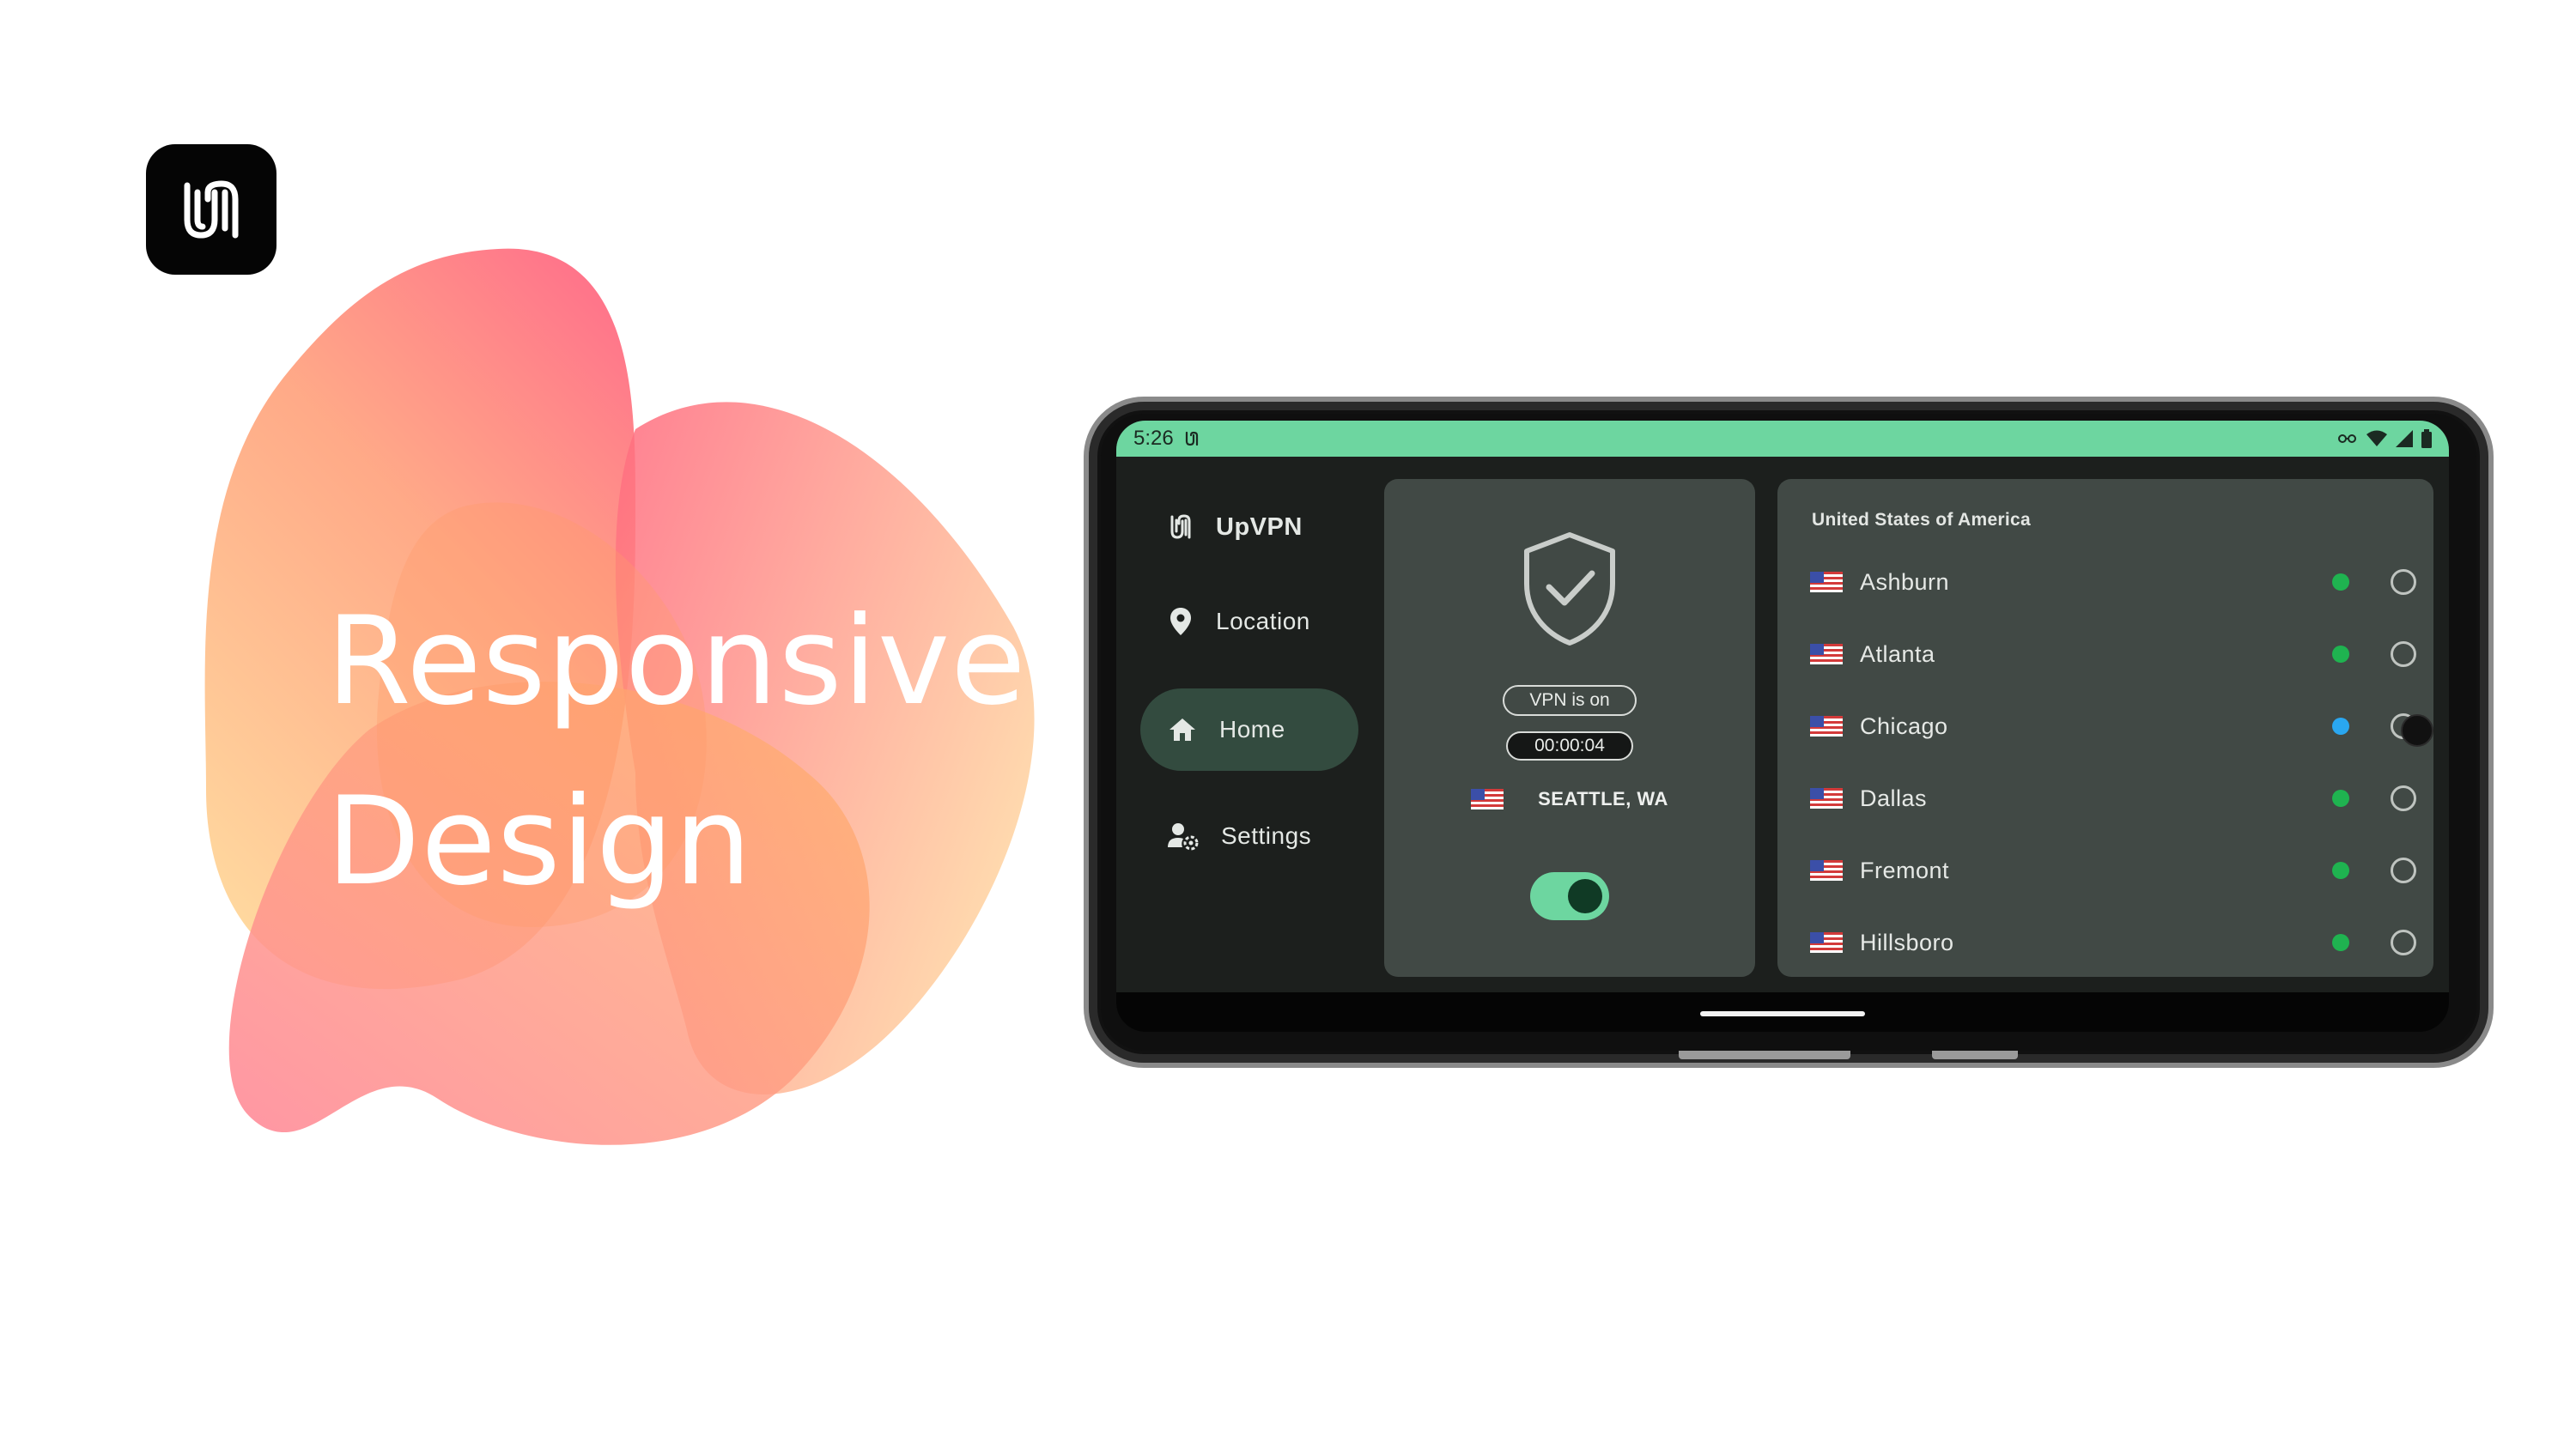  Describe the element at coordinates (1191, 438) in the screenshot. I see `upvpn-notification-icon` at that location.